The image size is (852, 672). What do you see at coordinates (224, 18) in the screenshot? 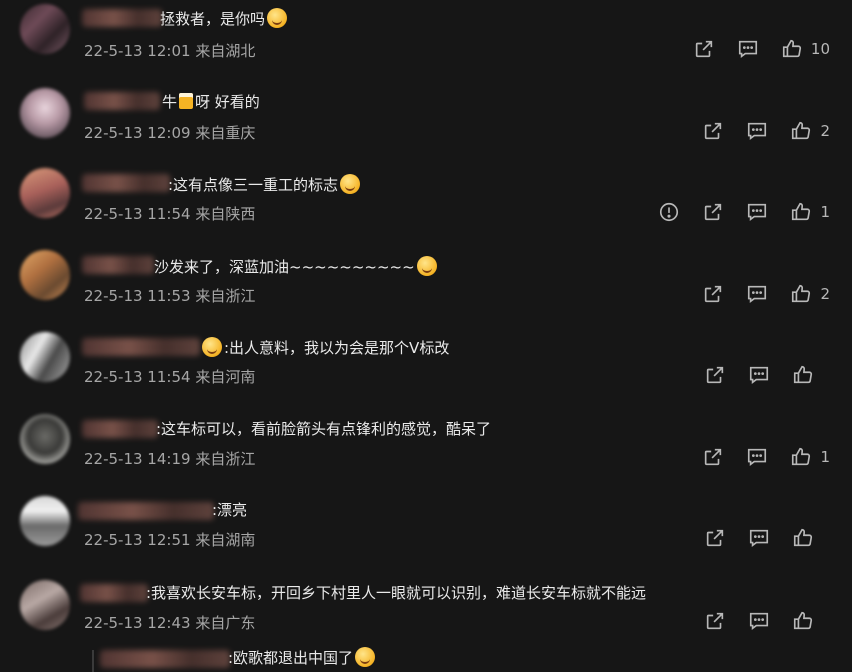
I see `comment-text: 拯救者，是你吗` at bounding box center [224, 18].